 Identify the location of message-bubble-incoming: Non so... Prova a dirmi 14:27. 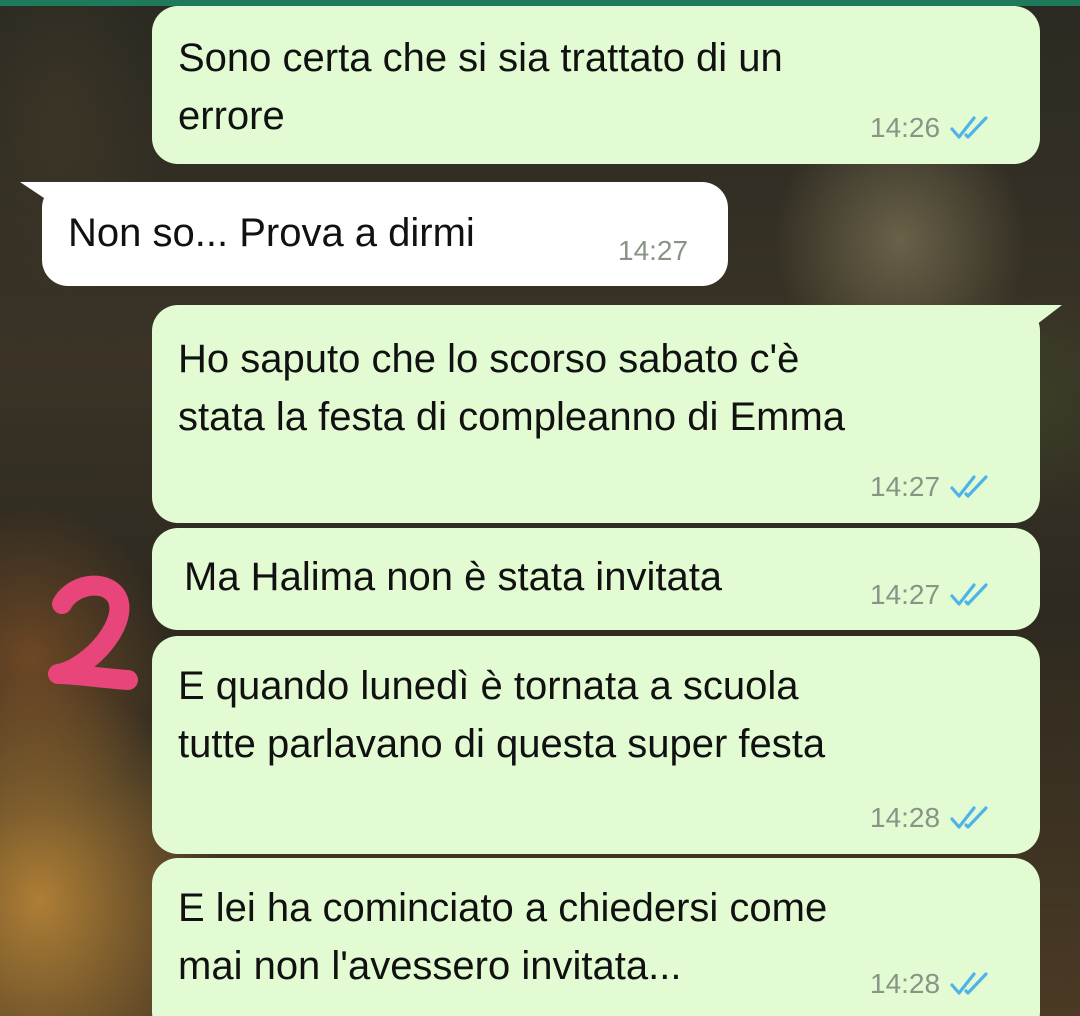
(385, 234).